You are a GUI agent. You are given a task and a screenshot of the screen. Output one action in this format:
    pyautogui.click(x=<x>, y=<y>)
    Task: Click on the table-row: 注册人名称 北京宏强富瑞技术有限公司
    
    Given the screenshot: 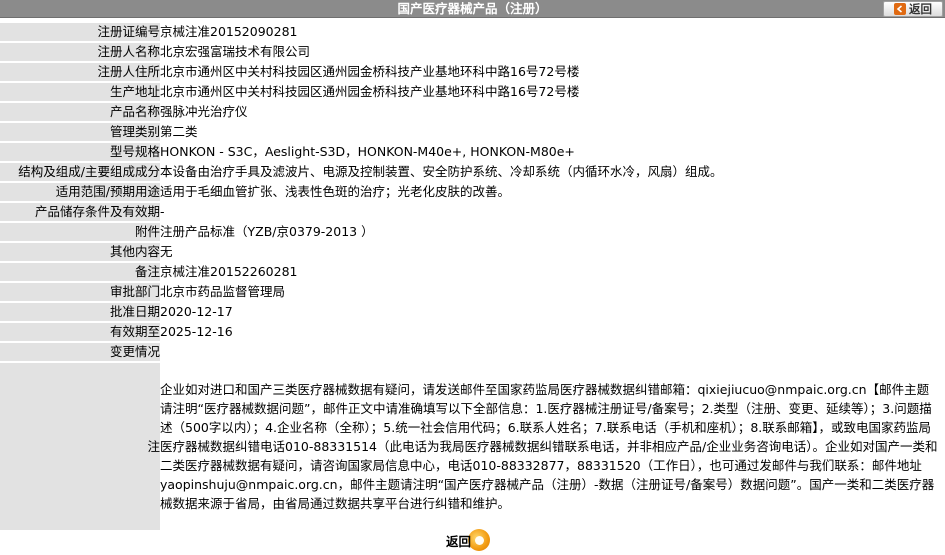 What is the action you would take?
    pyautogui.click(x=472, y=52)
    